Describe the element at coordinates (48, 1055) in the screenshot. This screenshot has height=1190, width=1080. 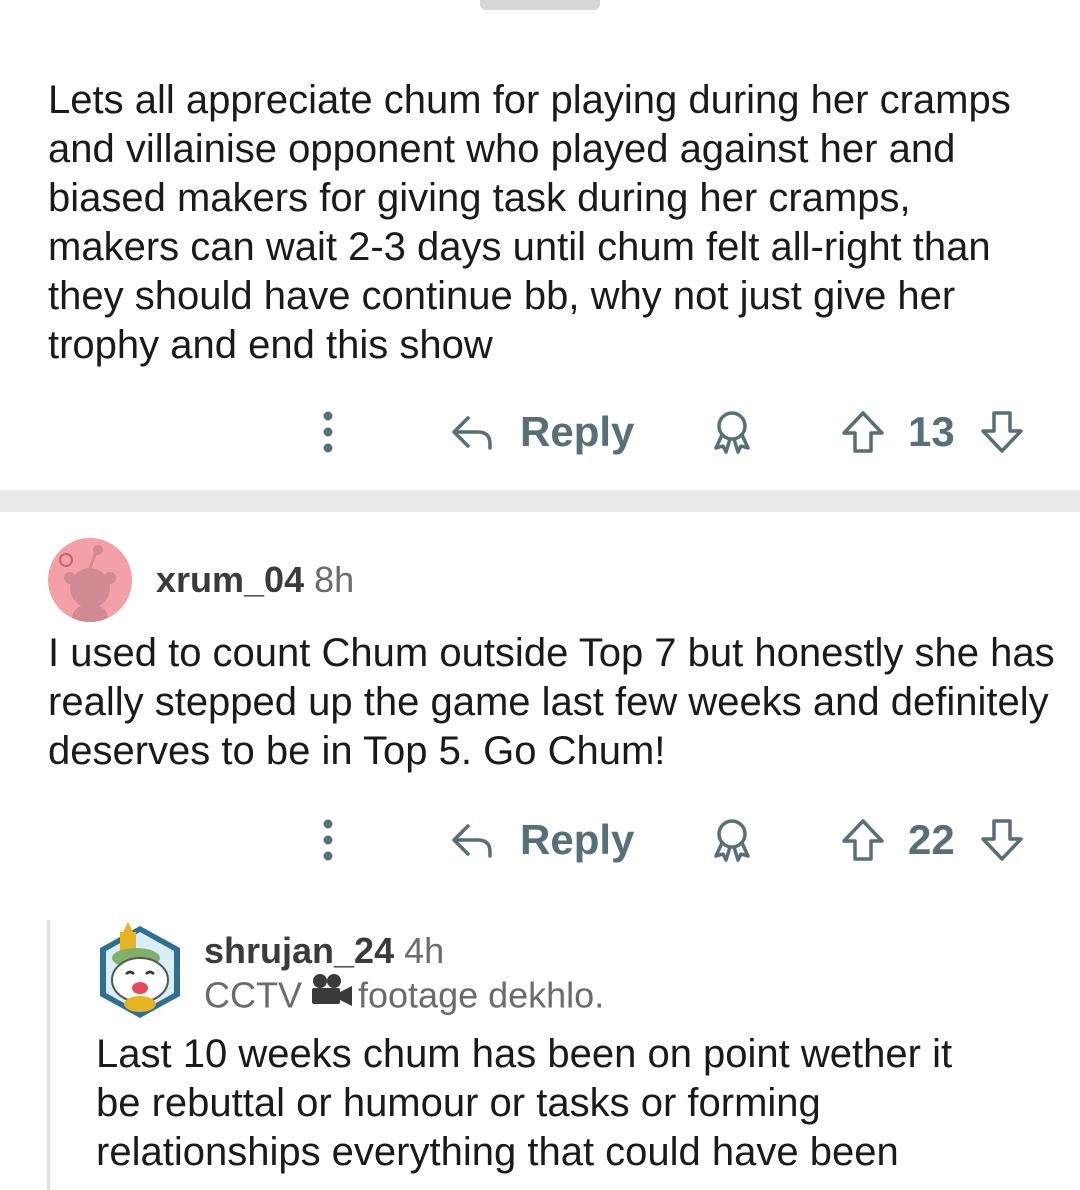
I see `thread-line` at that location.